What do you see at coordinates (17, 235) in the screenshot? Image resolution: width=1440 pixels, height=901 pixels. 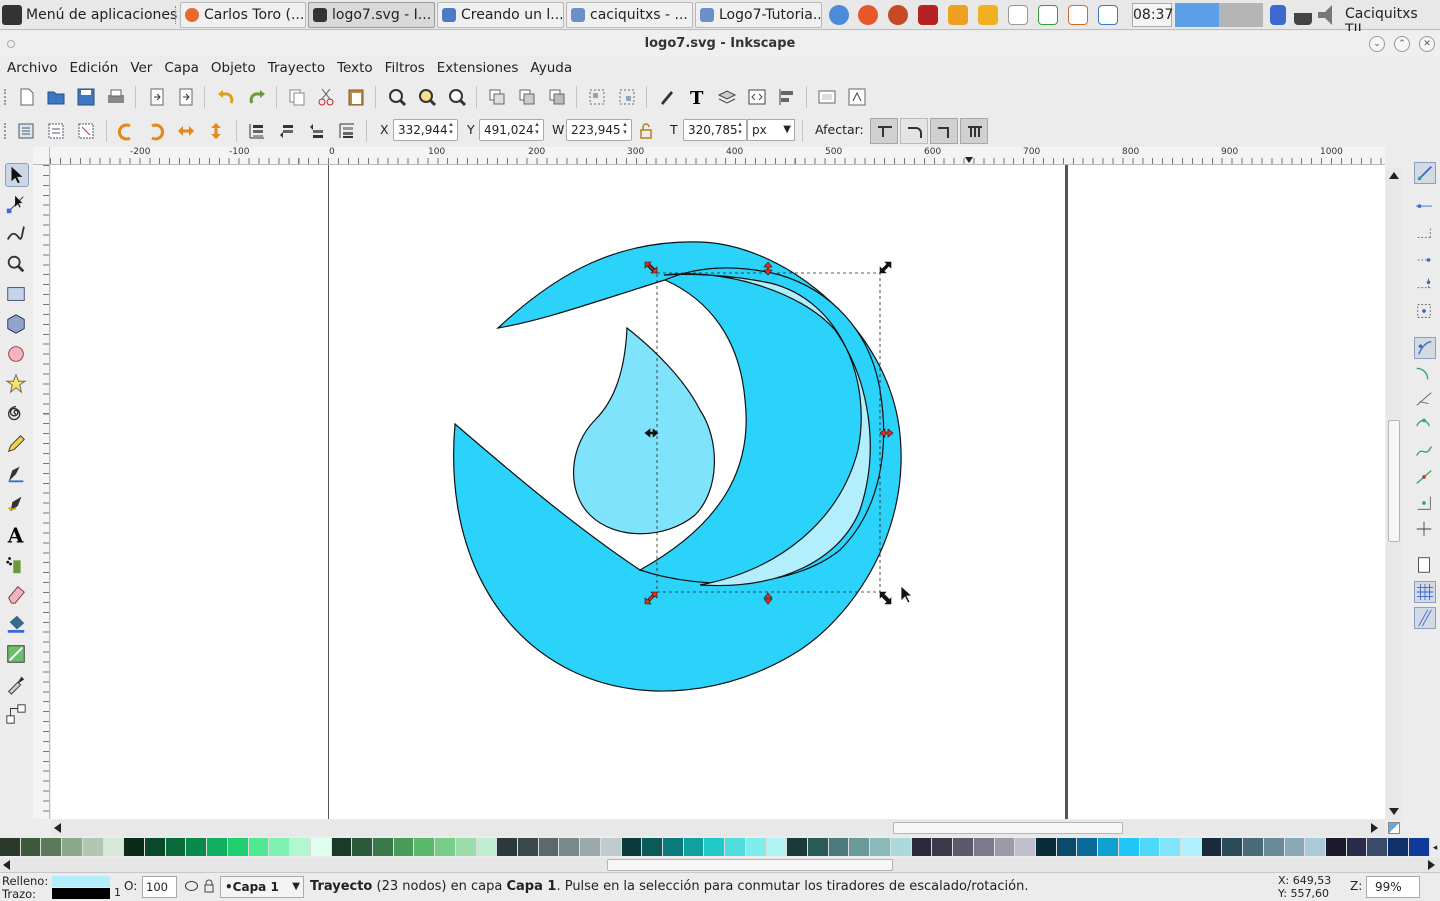 I see `tweak-tool` at bounding box center [17, 235].